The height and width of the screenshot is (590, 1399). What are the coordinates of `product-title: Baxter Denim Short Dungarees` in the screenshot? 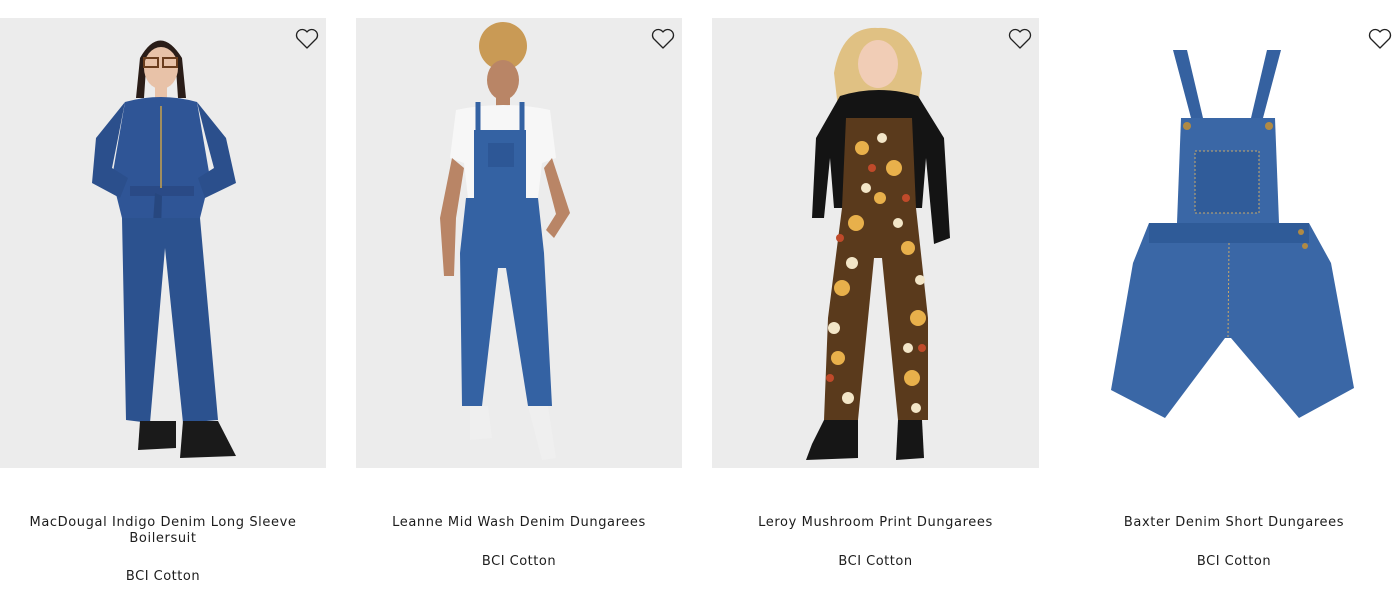 It's located at (1234, 523).